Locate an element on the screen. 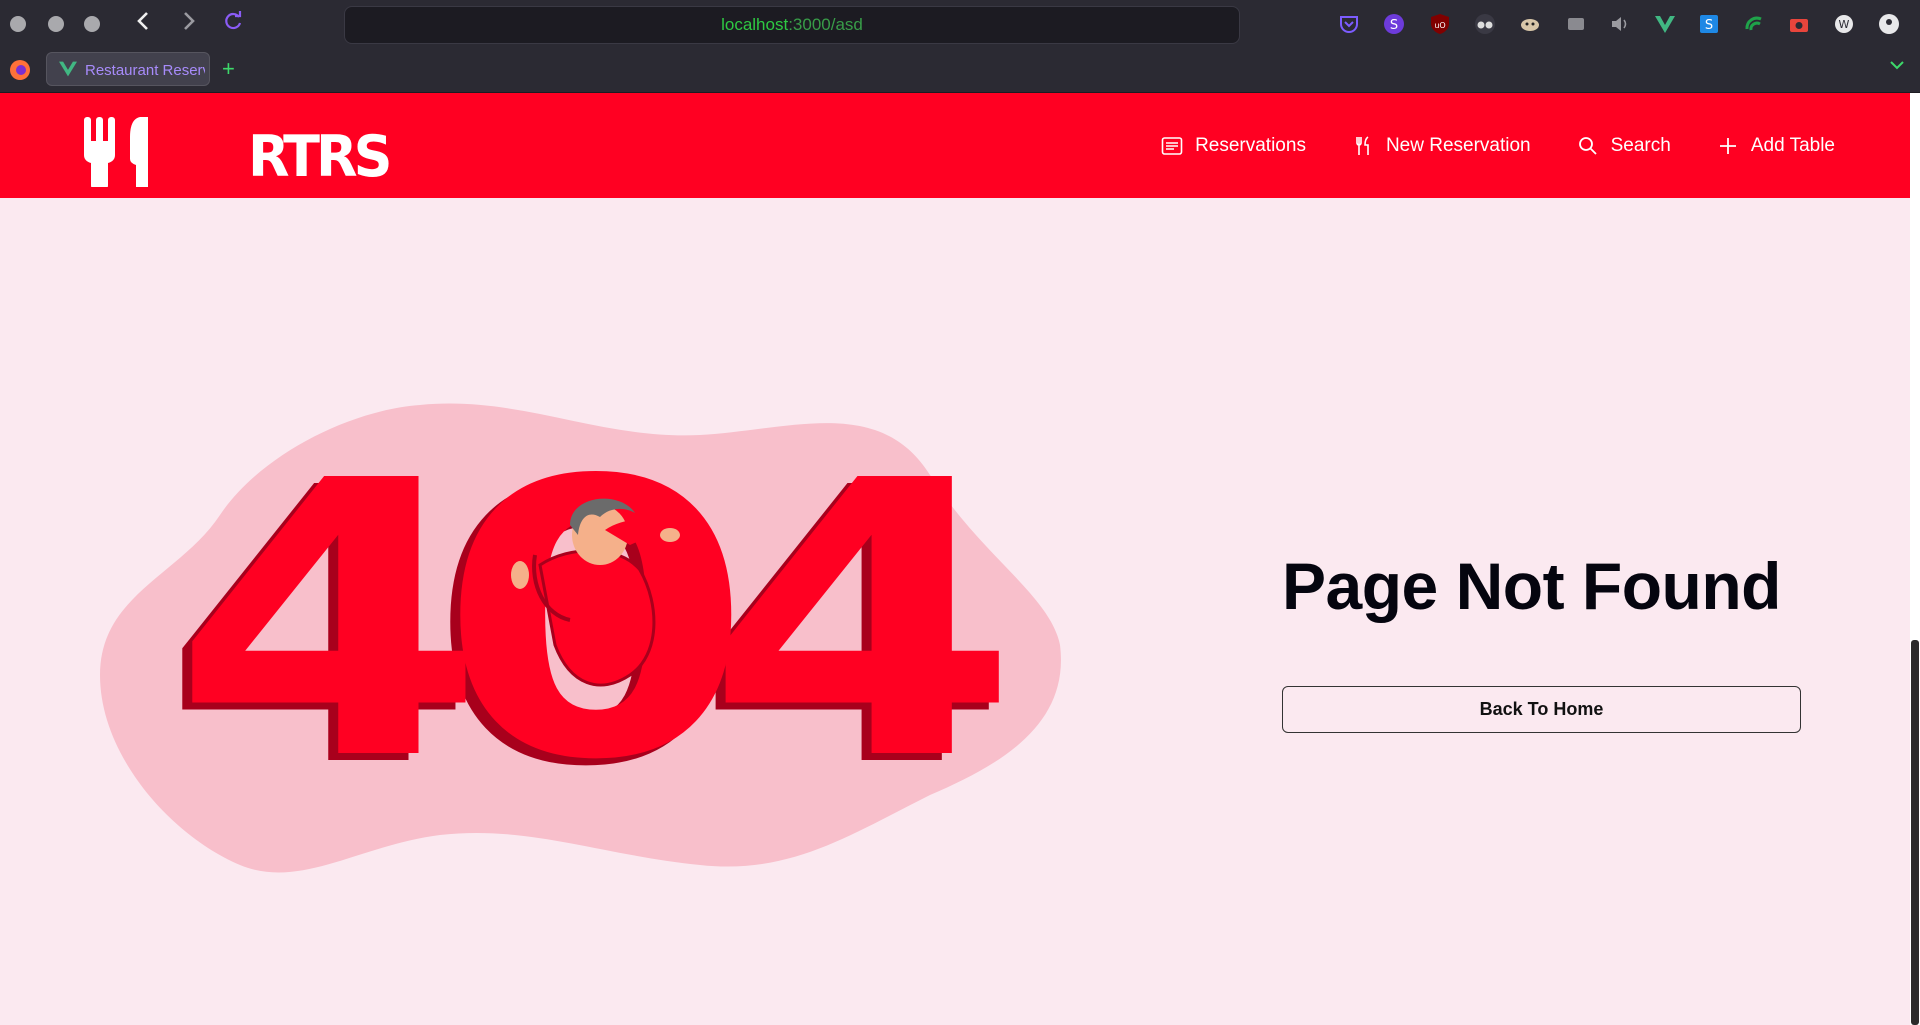 Image resolution: width=1920 pixels, height=1025 pixels. nav-search-label: Search is located at coordinates (1640, 145).